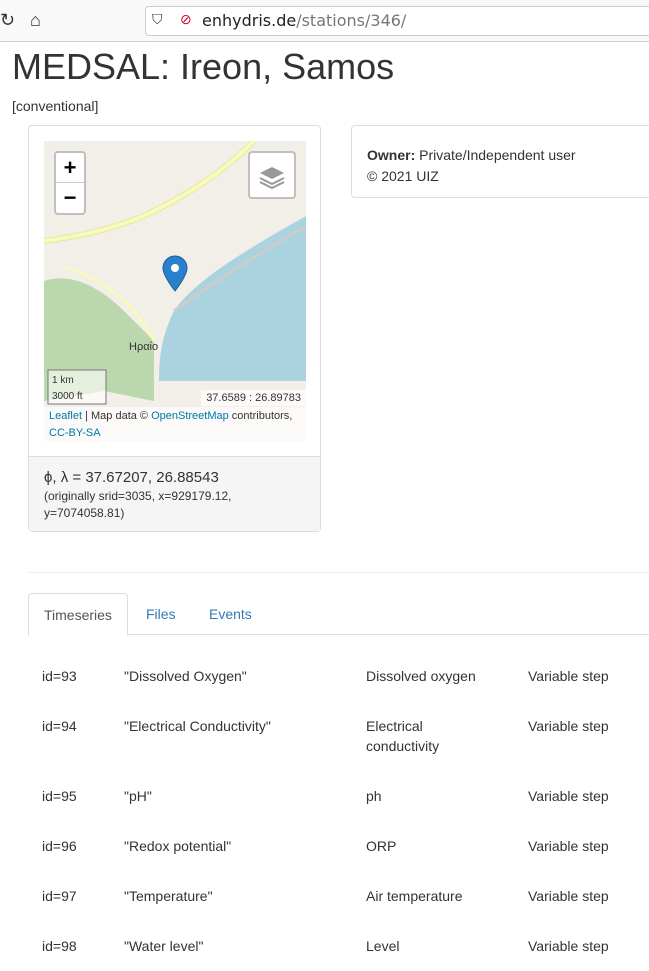  Describe the element at coordinates (338, 572) in the screenshot. I see `divider` at that location.